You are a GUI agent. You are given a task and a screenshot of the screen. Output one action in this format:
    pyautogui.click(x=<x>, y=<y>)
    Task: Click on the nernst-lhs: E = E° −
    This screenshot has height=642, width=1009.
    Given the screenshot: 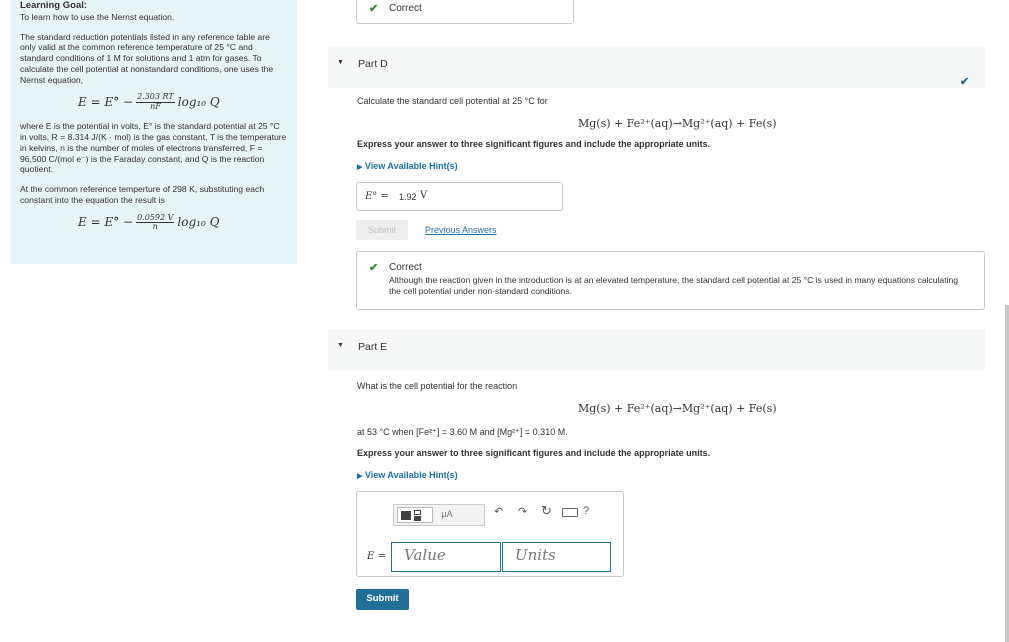 What is the action you would take?
    pyautogui.click(x=106, y=101)
    